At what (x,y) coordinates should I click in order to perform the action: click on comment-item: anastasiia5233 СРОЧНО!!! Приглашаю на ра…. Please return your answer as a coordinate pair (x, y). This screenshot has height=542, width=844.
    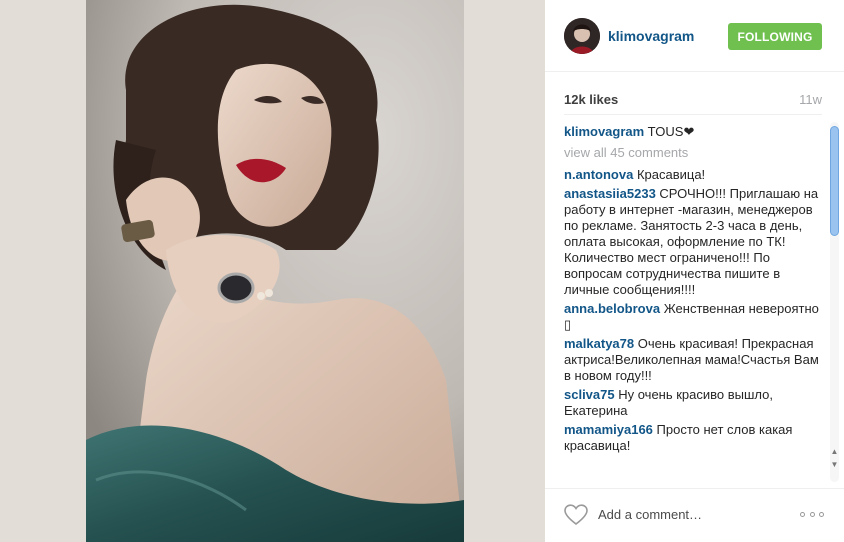
    Looking at the image, I should click on (695, 242).